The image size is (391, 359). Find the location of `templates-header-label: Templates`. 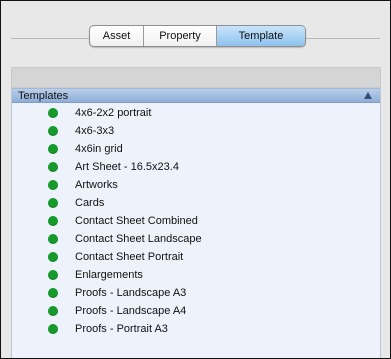

templates-header-label: Templates is located at coordinates (43, 96).